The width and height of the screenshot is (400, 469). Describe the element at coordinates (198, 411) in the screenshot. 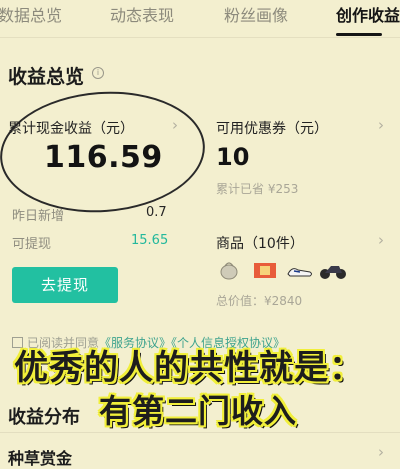

I see `caption-line-2: 有第二门收入` at that location.